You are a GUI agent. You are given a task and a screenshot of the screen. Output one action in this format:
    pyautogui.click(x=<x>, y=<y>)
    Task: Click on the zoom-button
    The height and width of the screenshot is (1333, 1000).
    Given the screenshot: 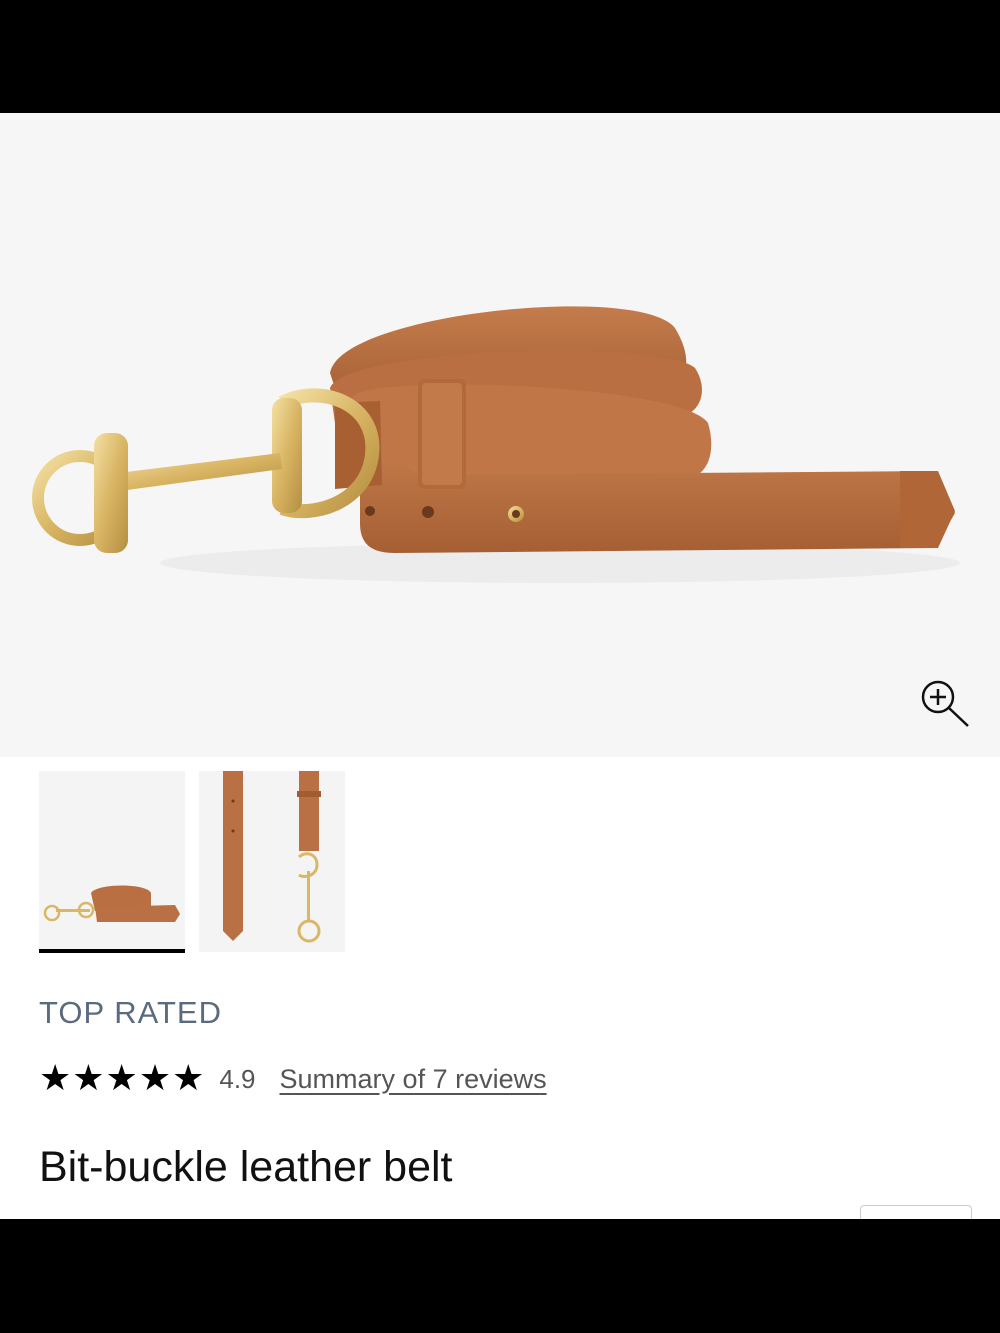 What is the action you would take?
    pyautogui.click(x=946, y=704)
    